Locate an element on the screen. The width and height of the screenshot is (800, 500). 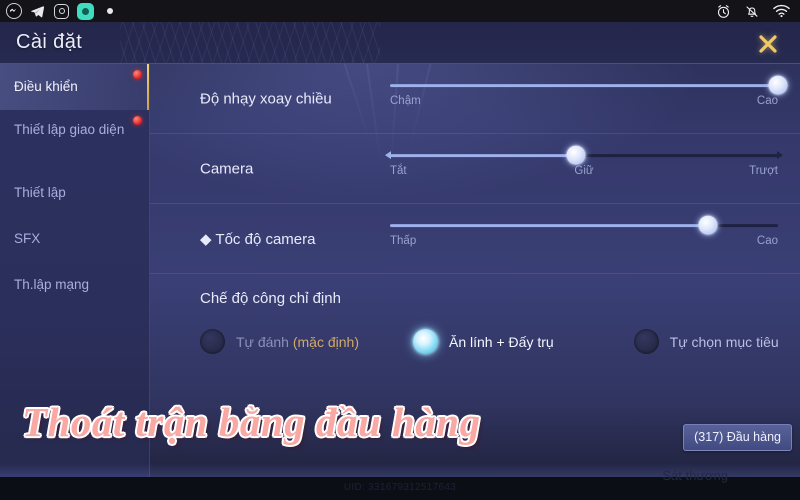
sidebar-item-dieu-khien: Điều khiển is located at coordinates (74, 87).